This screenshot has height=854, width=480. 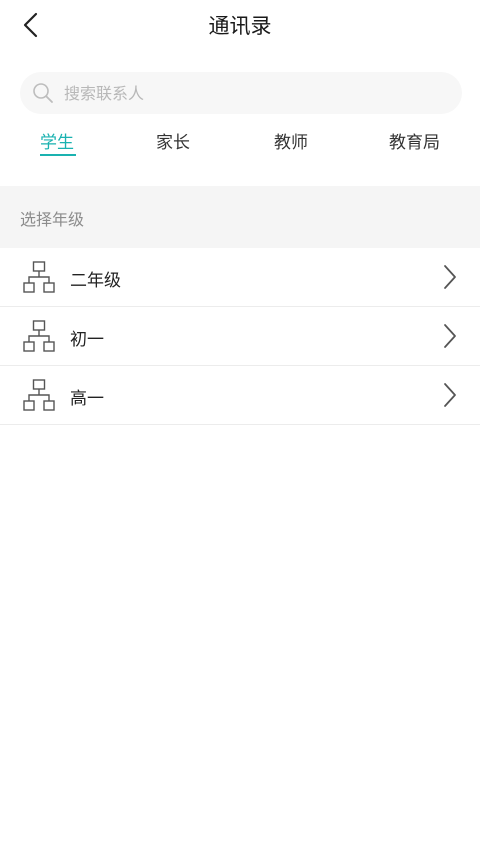 What do you see at coordinates (95, 281) in the screenshot?
I see `grade-label: 二年级` at bounding box center [95, 281].